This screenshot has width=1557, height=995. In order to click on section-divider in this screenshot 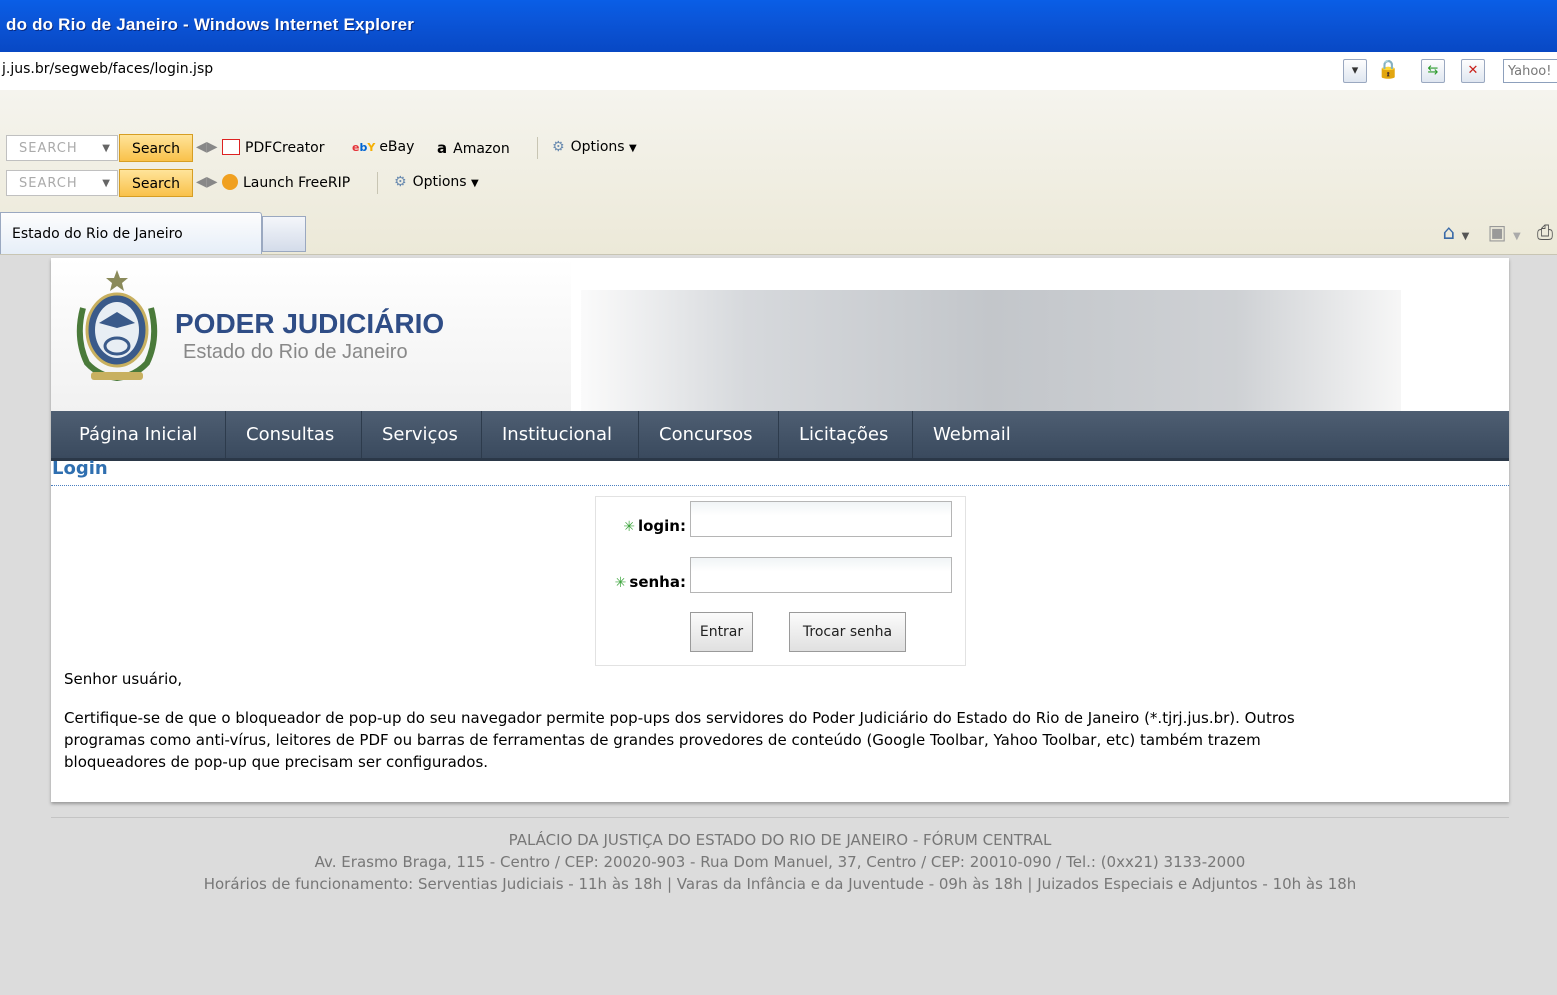, I will do `click(780, 485)`.